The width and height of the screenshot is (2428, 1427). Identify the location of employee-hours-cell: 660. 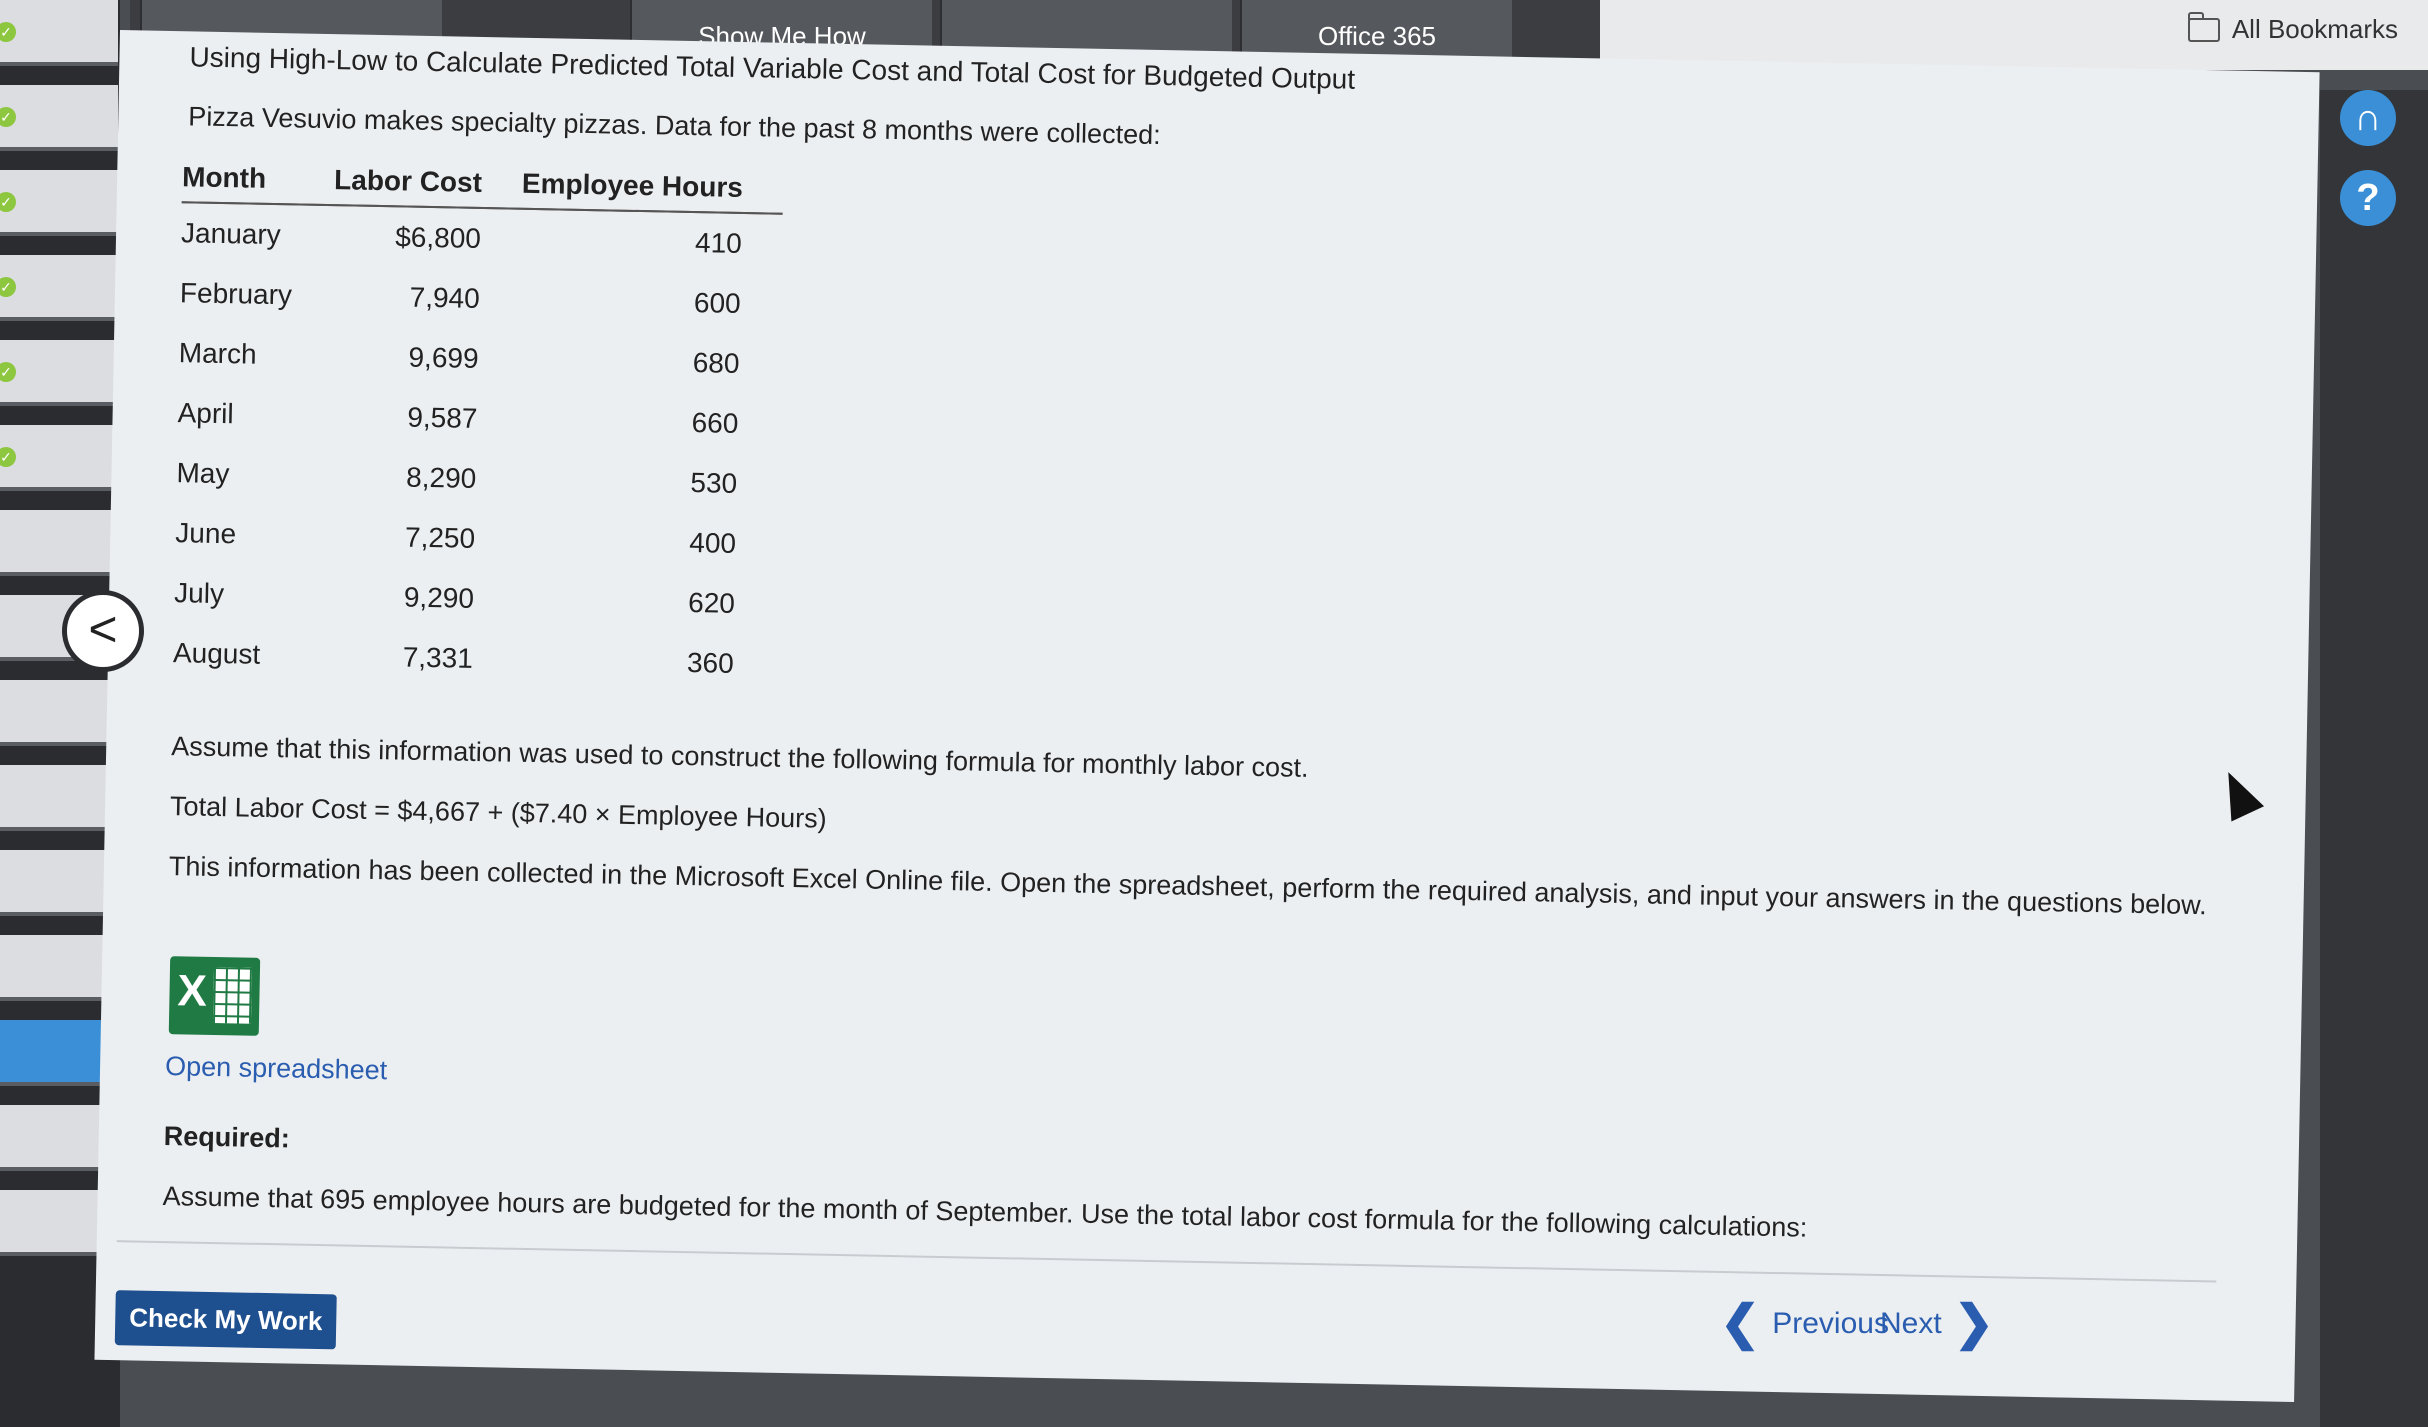
(715, 423).